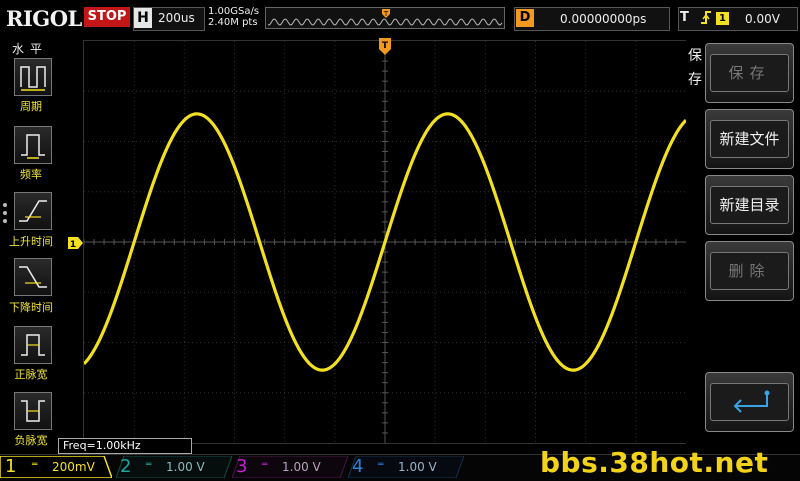  I want to click on new-file-button-label: 新建文件, so click(749, 139).